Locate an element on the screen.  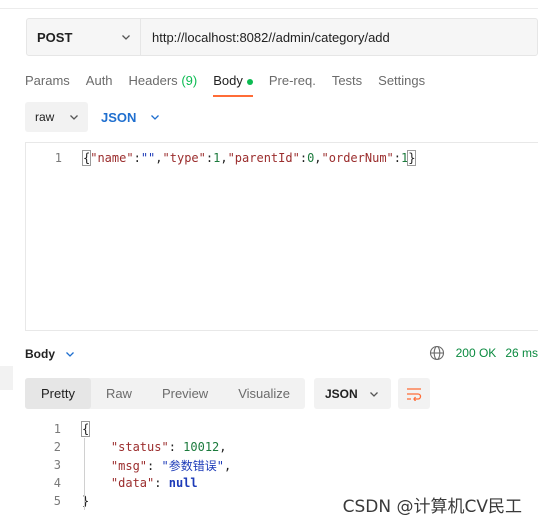
tab-pretty: Pretty is located at coordinates (58, 393).